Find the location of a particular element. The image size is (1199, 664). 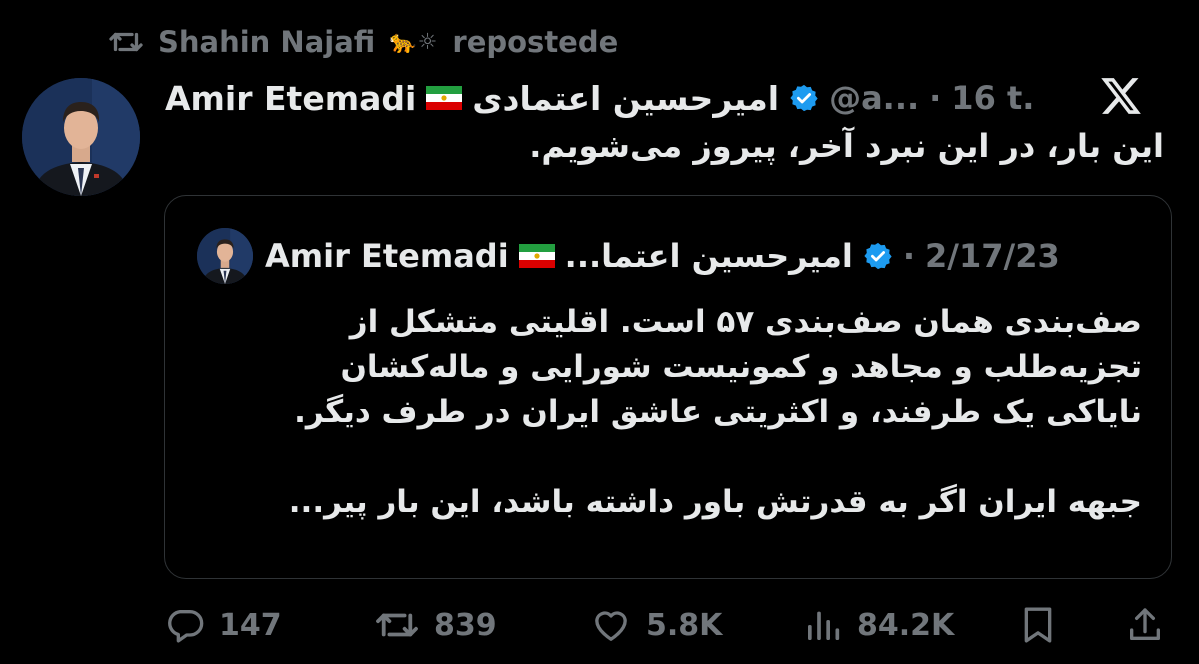

author-name-fa: امیرحسین اعتمادی is located at coordinates (625, 98).